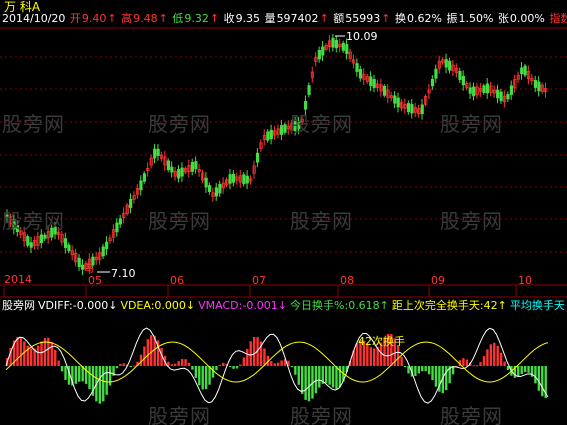 Image resolution: width=567 pixels, height=425 pixels. Describe the element at coordinates (145, 18) in the screenshot. I see `high-value: 9.48` at that location.